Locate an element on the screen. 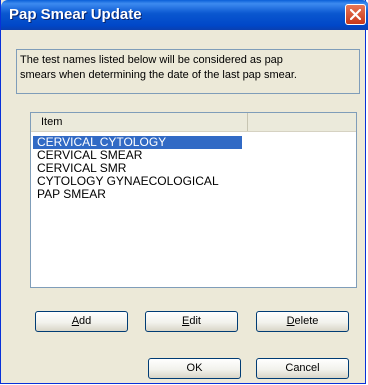 This screenshot has width=368, height=385. add-button: Add is located at coordinates (81, 321).